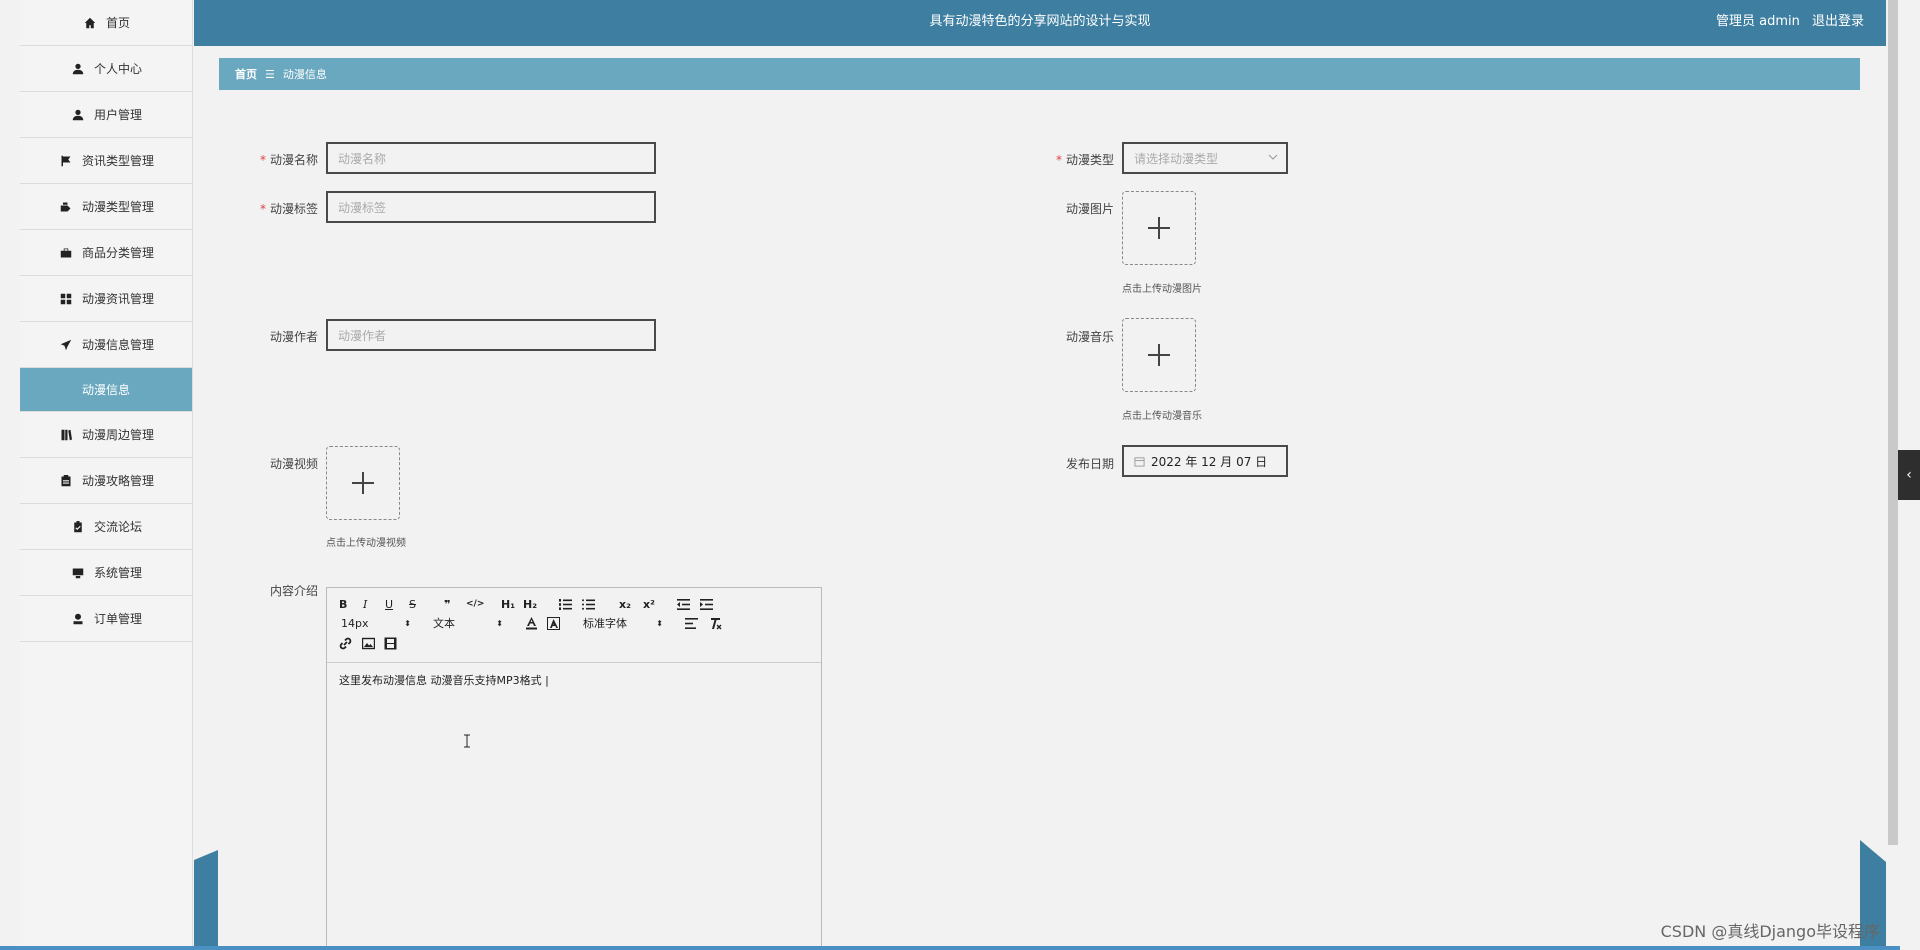 The image size is (1920, 950). I want to click on name-label: * 动漫名称, so click(288, 160).